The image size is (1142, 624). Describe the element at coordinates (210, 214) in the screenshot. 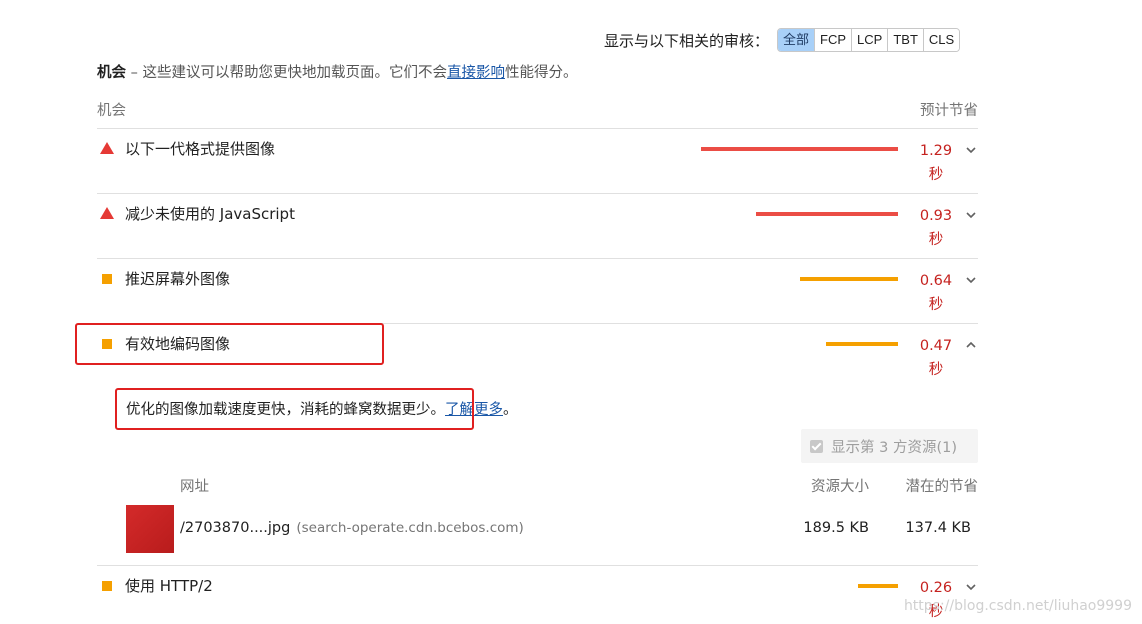

I see `opportunity-label: 减少未使用的 JavaScript` at that location.